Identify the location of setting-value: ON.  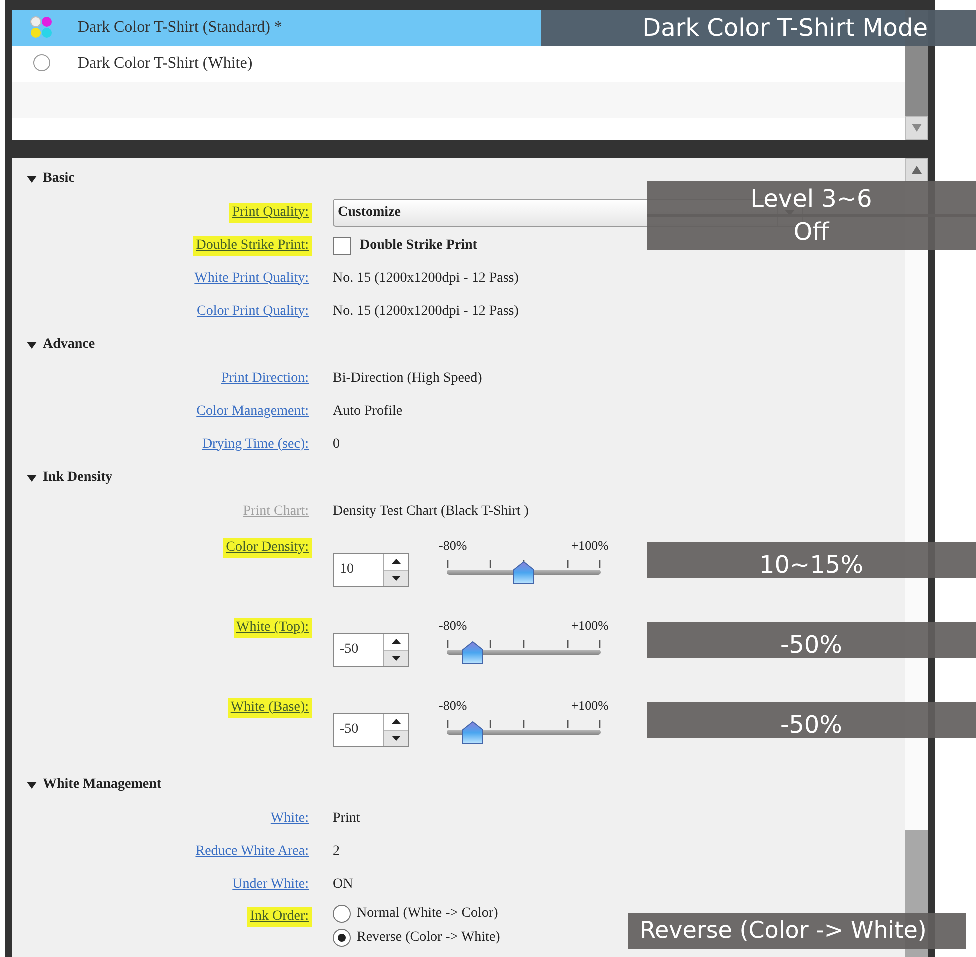
(343, 884).